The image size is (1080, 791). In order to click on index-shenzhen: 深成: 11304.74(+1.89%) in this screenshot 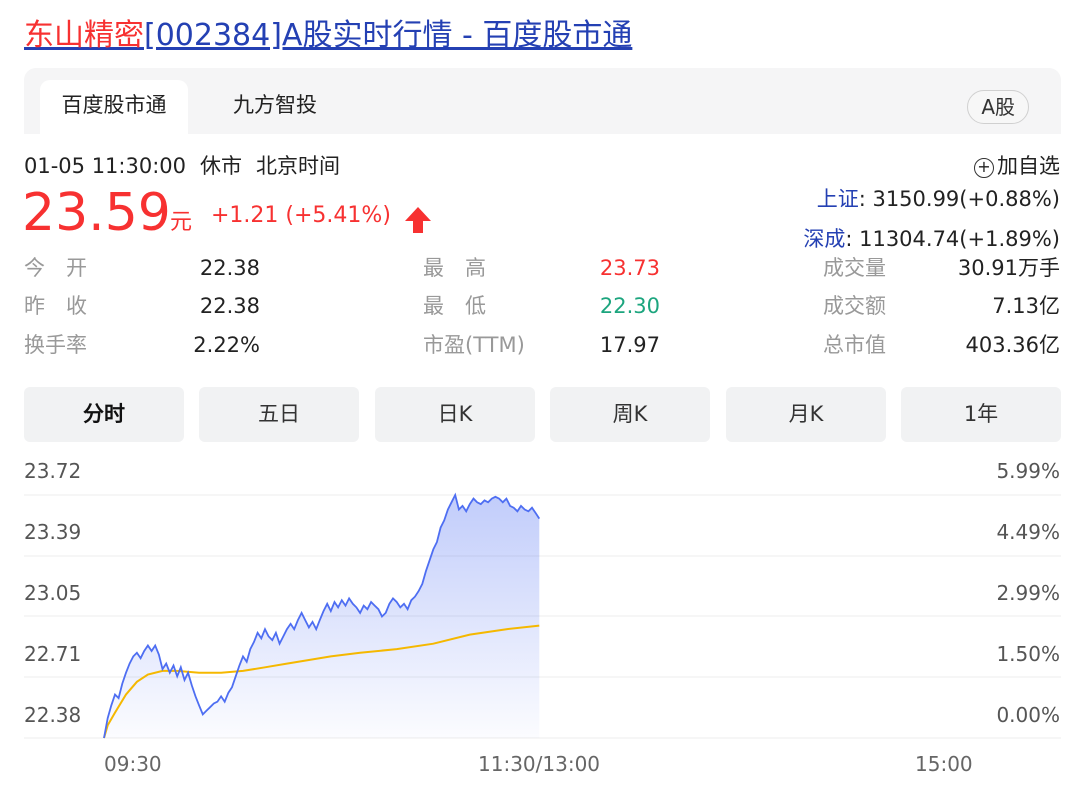, I will do `click(931, 238)`.